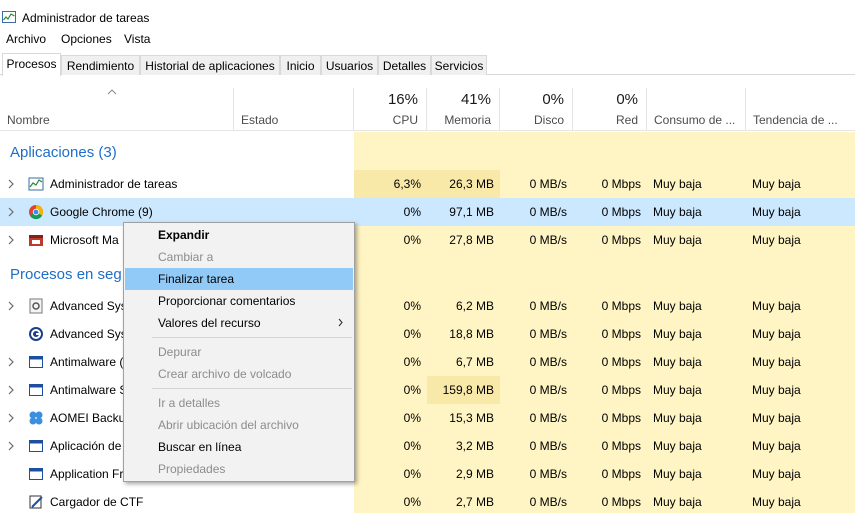 This screenshot has height=513, width=855. What do you see at coordinates (239, 235) in the screenshot?
I see `menu-item-expandir: Expandir` at bounding box center [239, 235].